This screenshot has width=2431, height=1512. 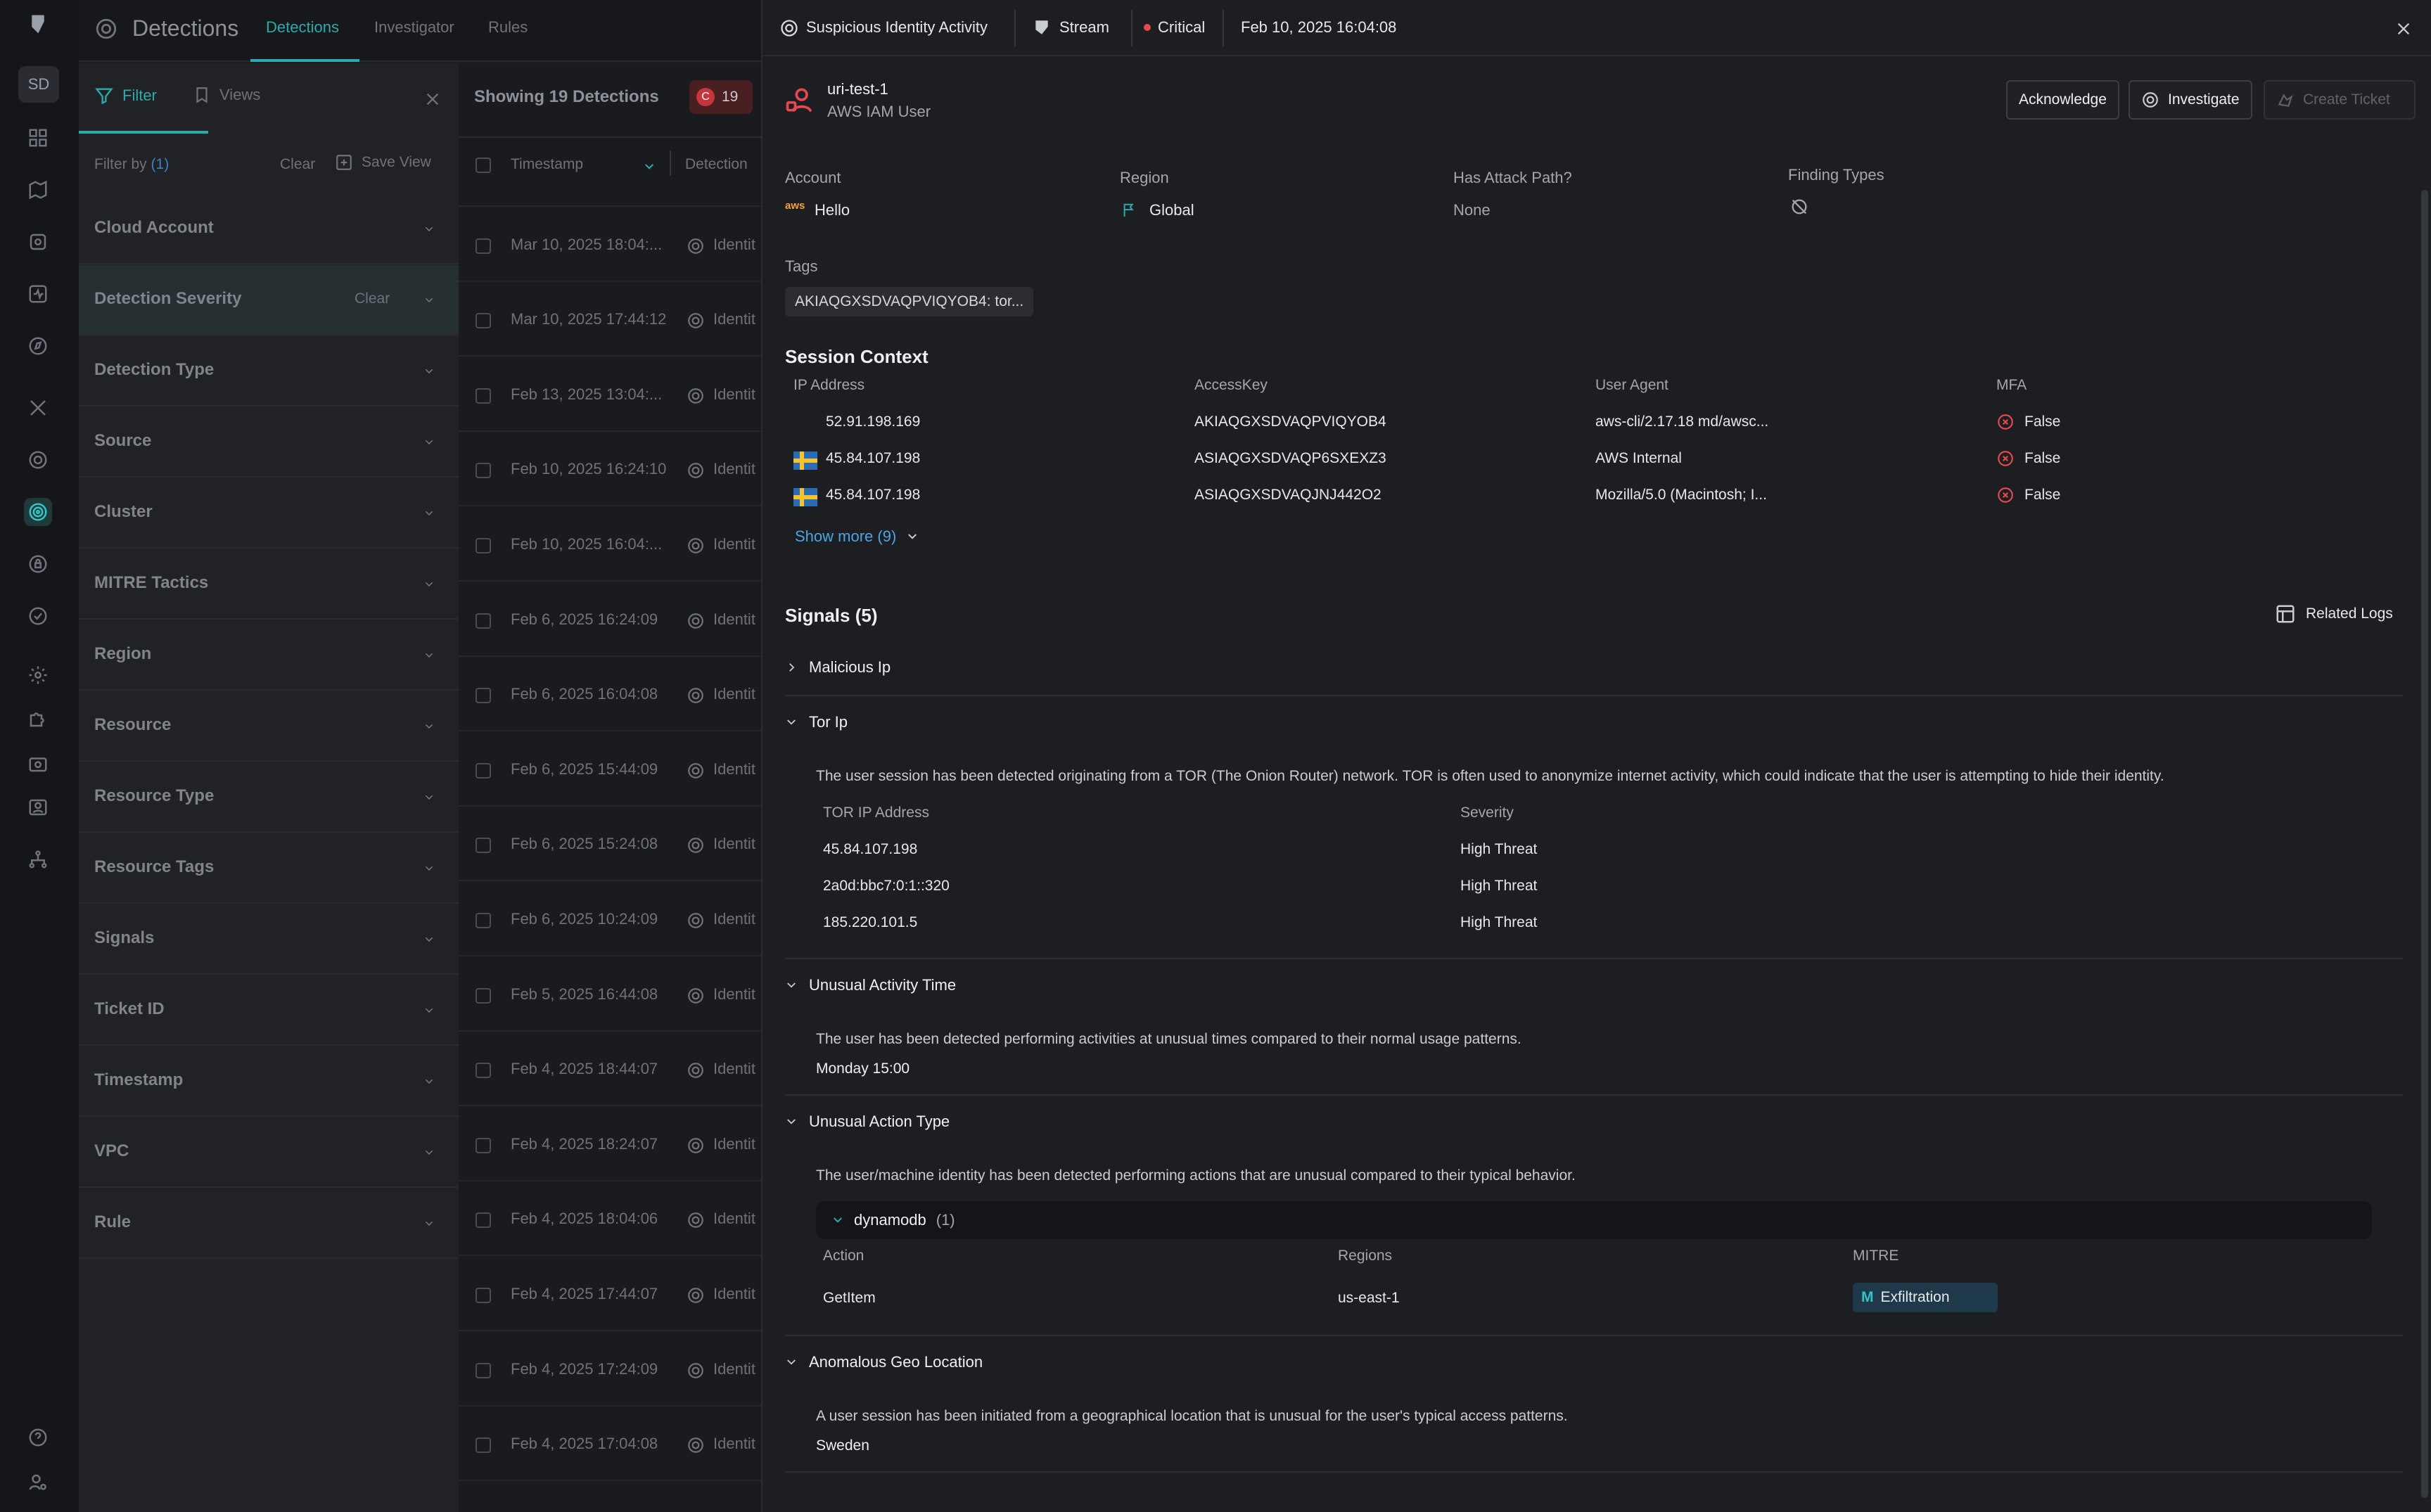 What do you see at coordinates (38, 1437) in the screenshot?
I see `help-icon` at bounding box center [38, 1437].